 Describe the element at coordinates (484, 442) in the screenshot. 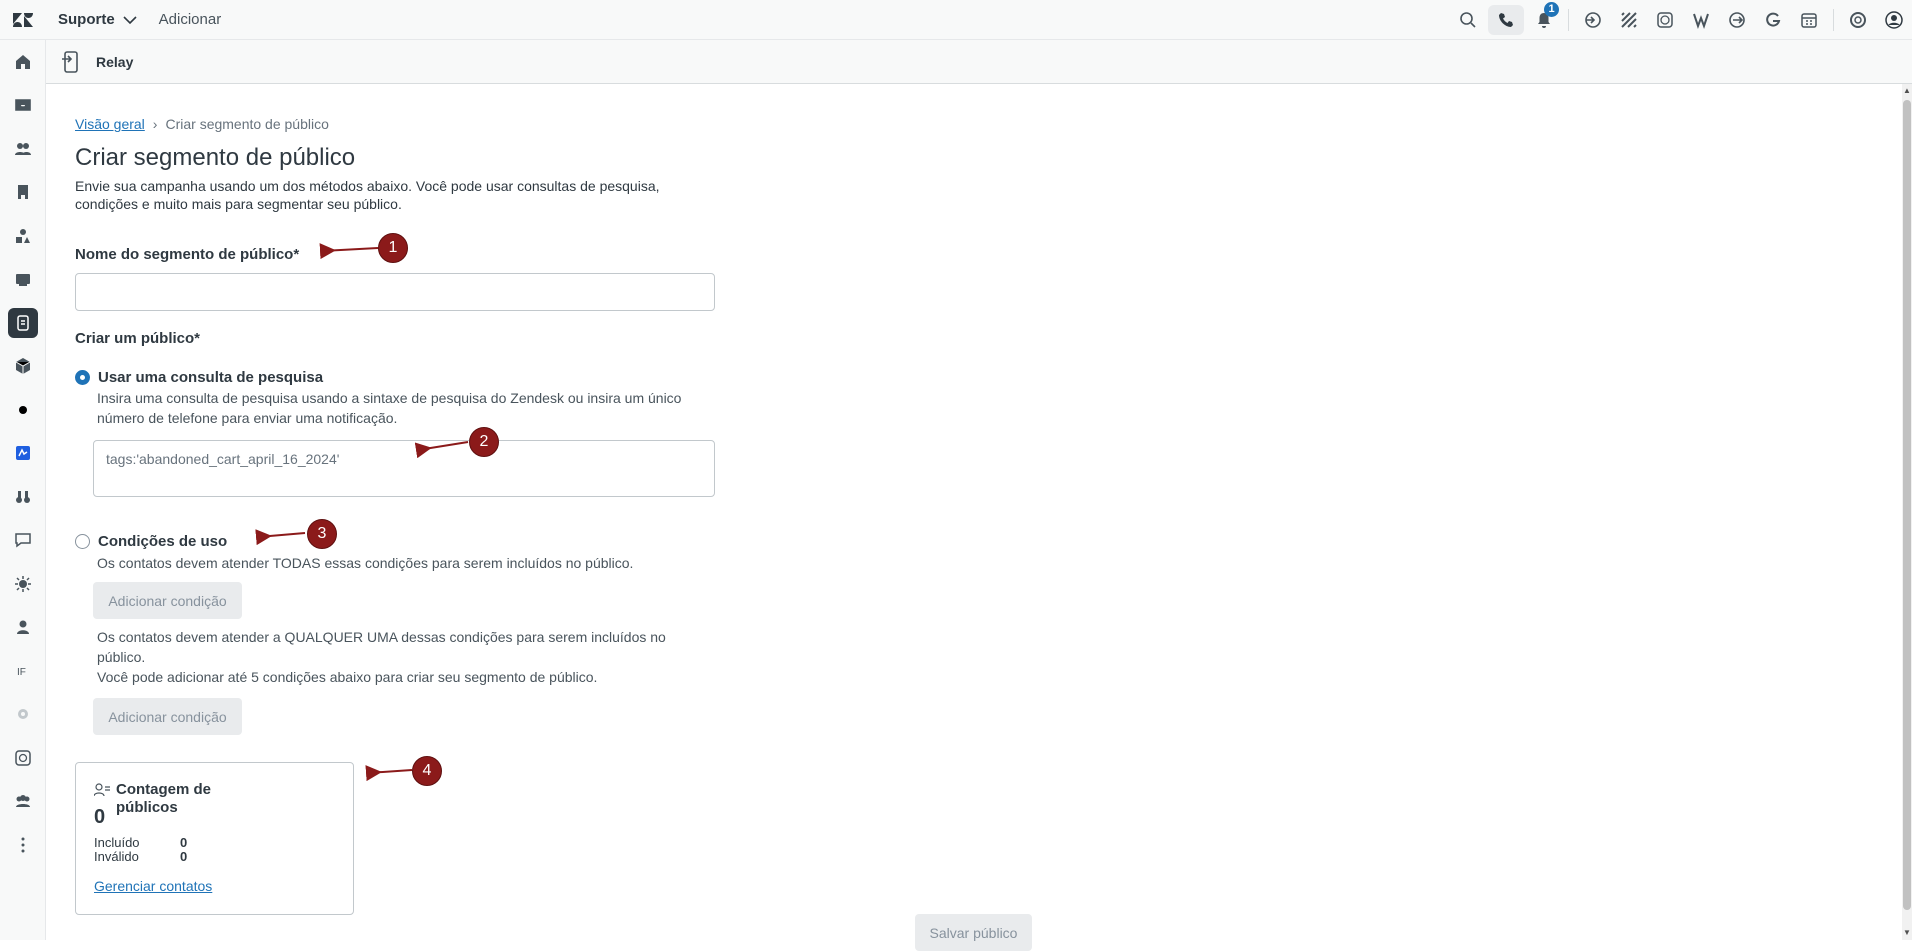

I see `callout-badge-2: 2` at that location.